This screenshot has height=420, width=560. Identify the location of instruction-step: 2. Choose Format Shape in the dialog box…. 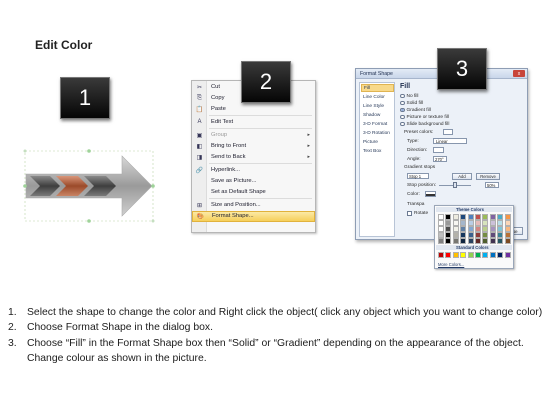
(280, 327).